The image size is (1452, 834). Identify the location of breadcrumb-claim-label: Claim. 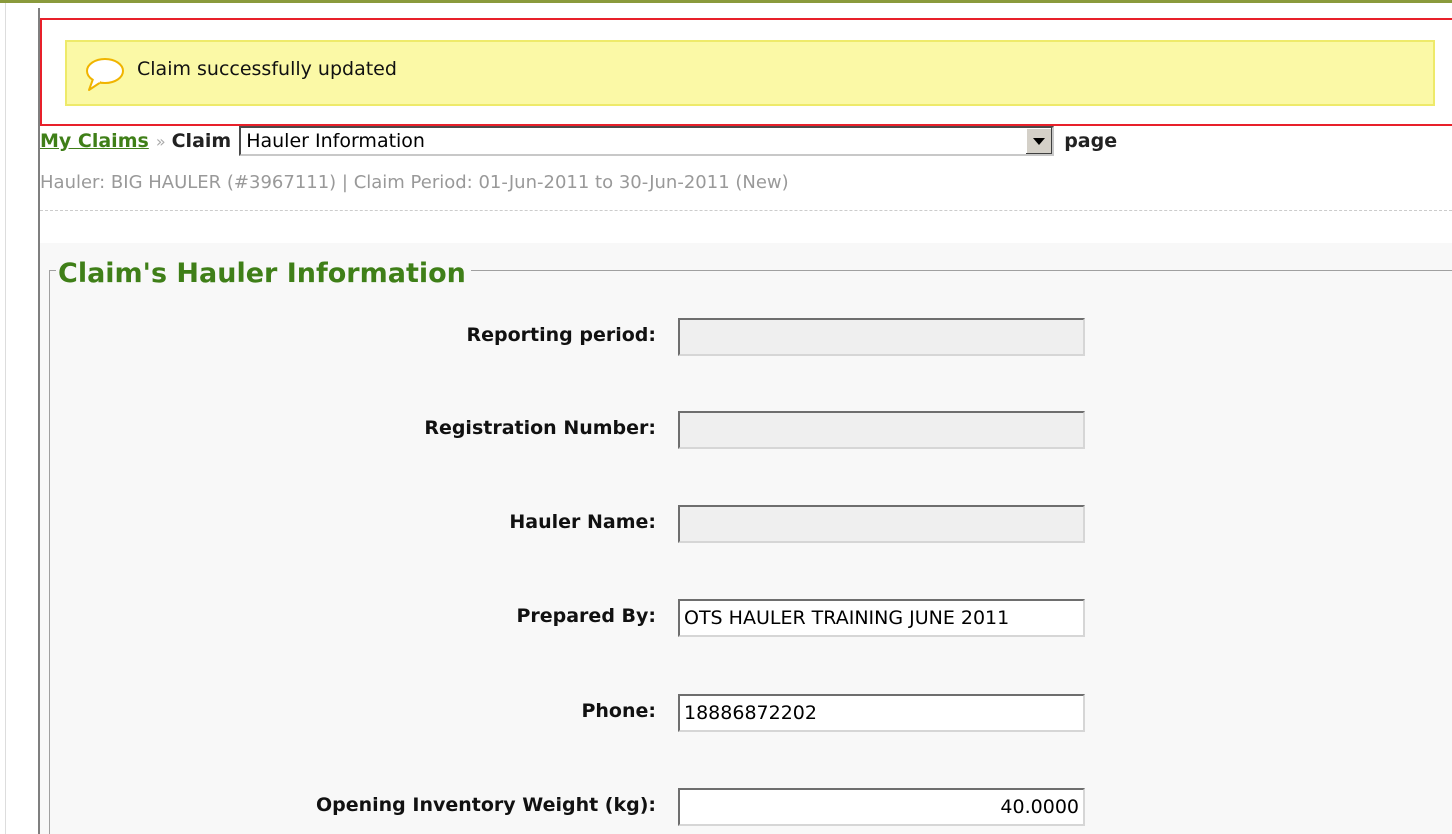
(201, 141).